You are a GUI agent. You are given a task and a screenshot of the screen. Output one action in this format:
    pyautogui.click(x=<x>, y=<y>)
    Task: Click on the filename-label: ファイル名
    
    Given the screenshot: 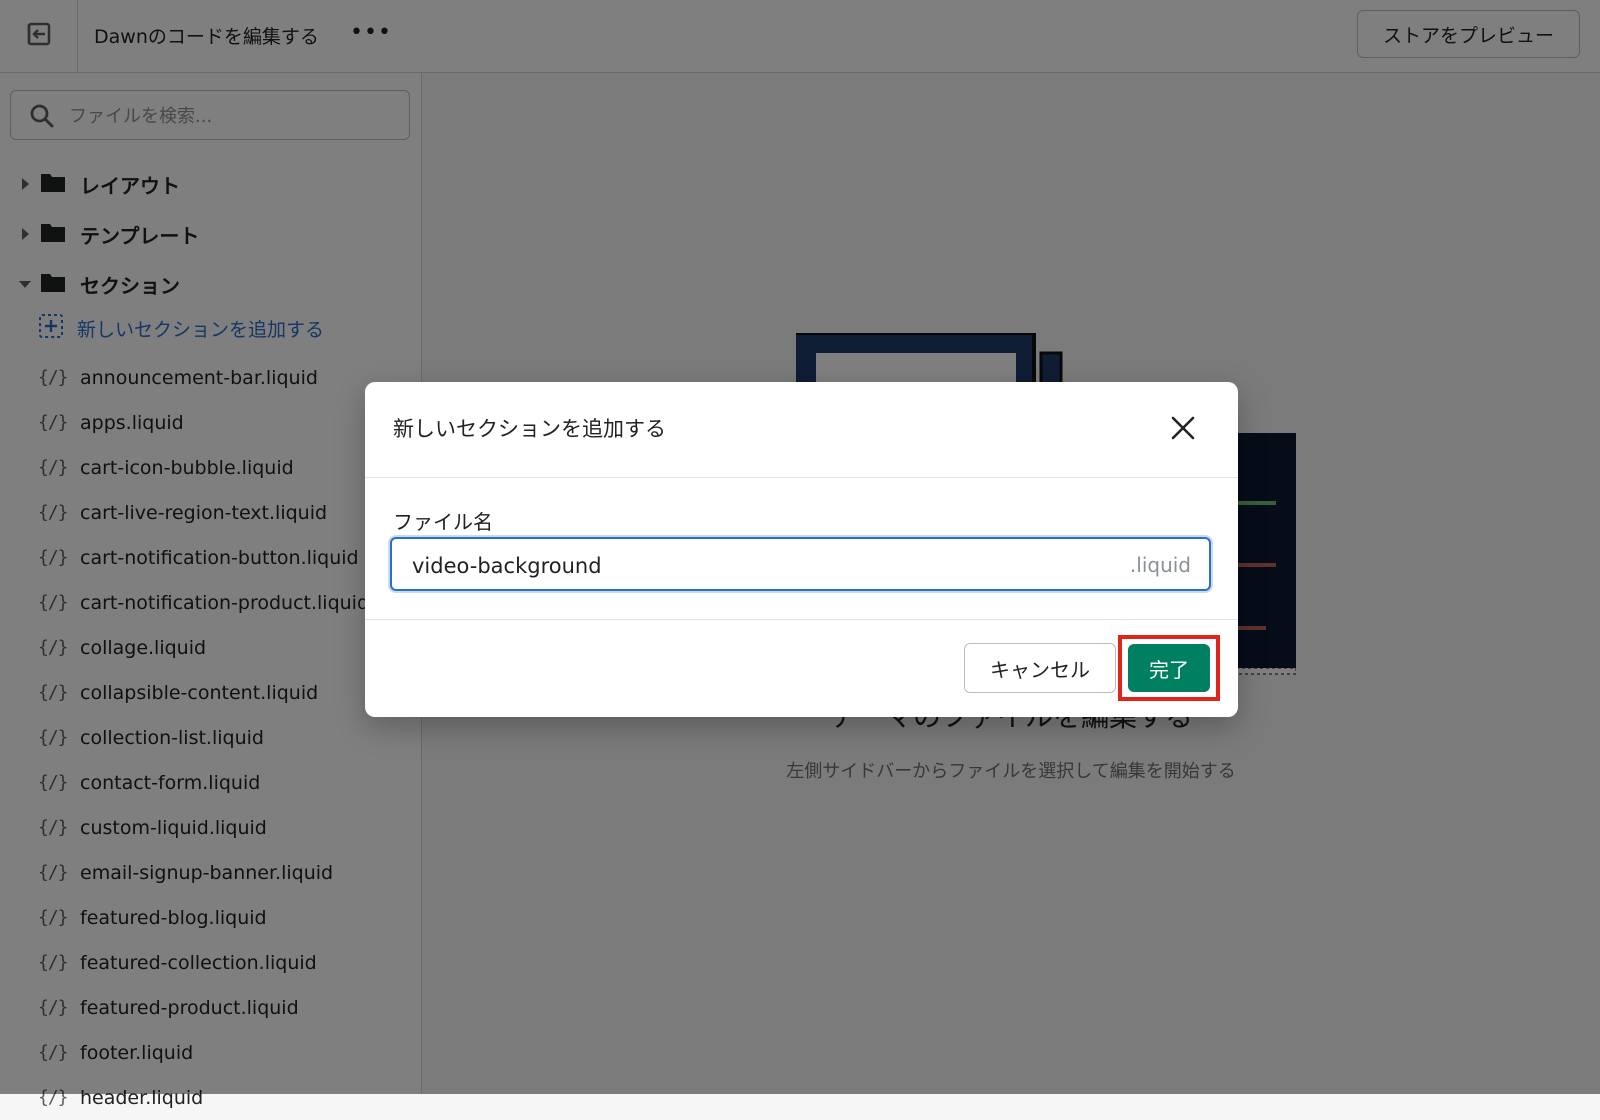 What is the action you would take?
    pyautogui.click(x=443, y=522)
    